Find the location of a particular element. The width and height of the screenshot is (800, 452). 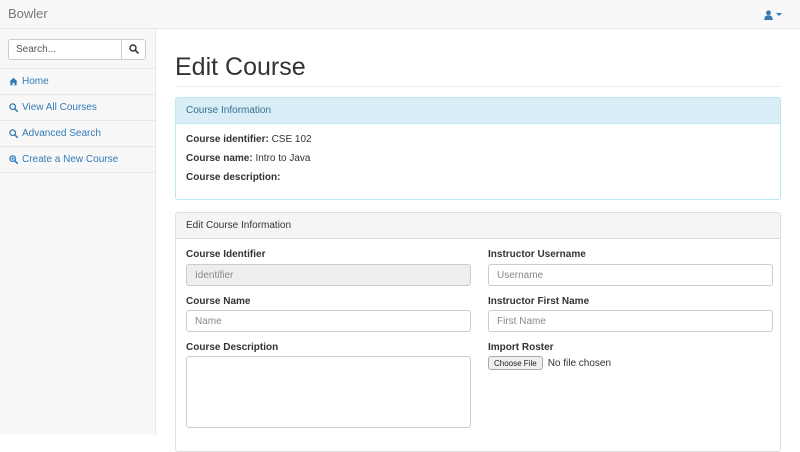

course-description-field-label: Course Description is located at coordinates (232, 347).